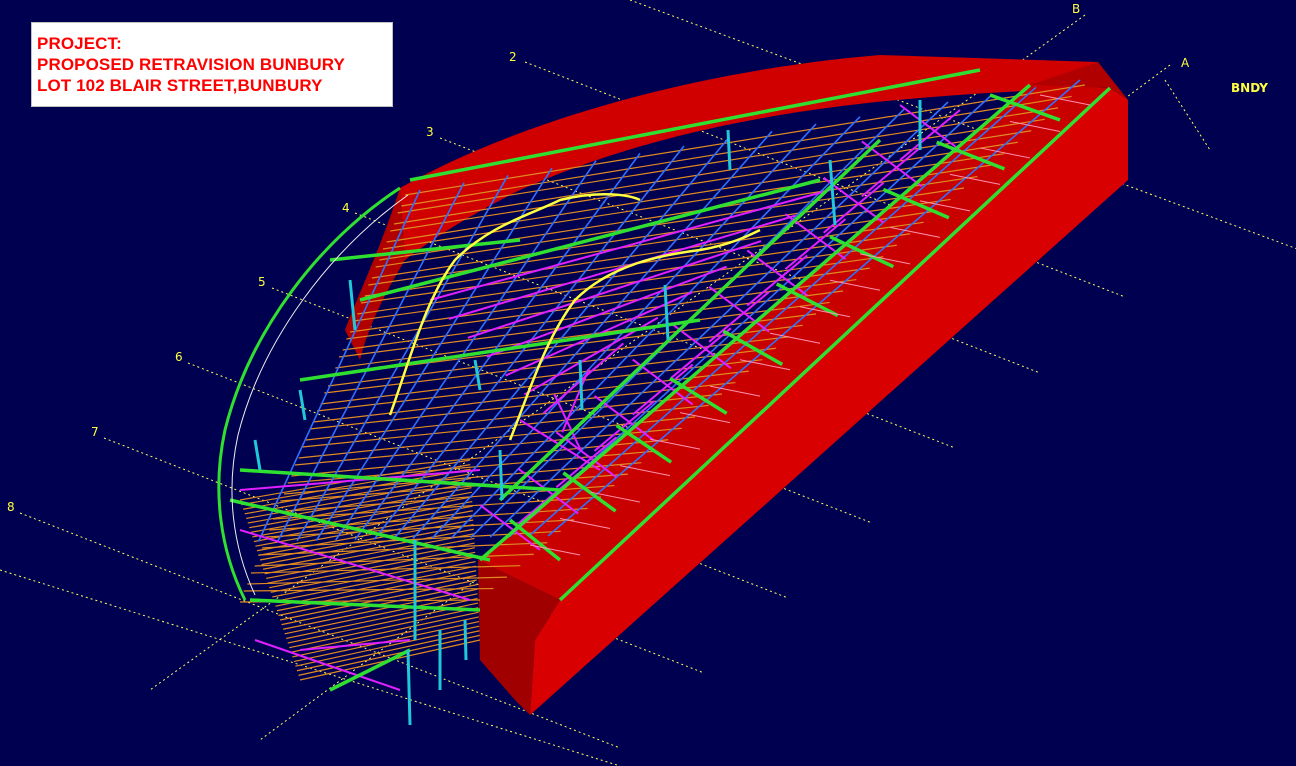 Image resolution: width=1296 pixels, height=766 pixels. Describe the element at coordinates (179, 357) in the screenshot. I see `grid-label-6: 6` at that location.